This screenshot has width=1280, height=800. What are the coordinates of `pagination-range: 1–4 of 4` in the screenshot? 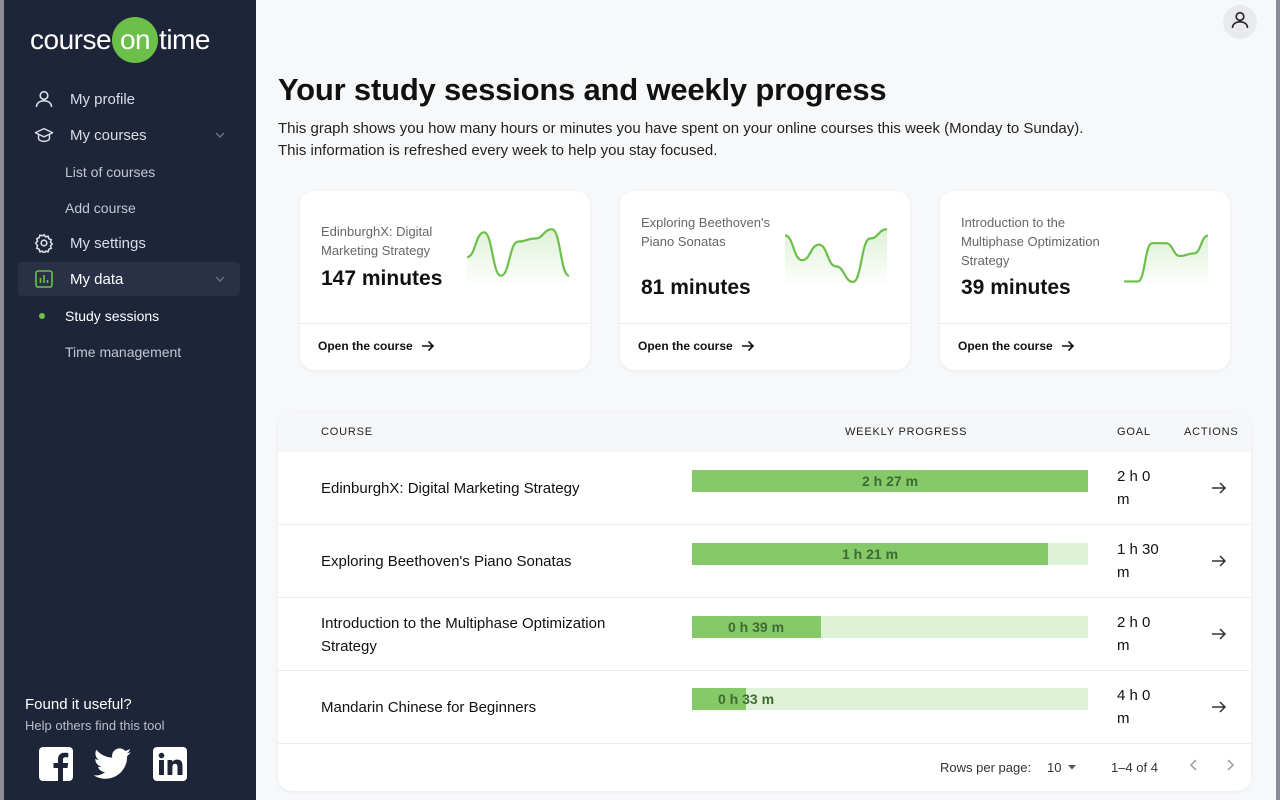 It's located at (1134, 767).